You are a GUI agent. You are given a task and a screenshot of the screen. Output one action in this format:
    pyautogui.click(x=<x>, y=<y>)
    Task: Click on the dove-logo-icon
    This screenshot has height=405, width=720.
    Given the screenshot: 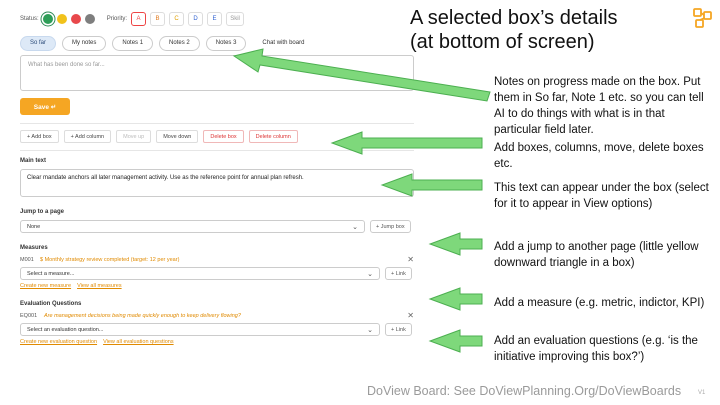 What is the action you would take?
    pyautogui.click(x=702, y=18)
    